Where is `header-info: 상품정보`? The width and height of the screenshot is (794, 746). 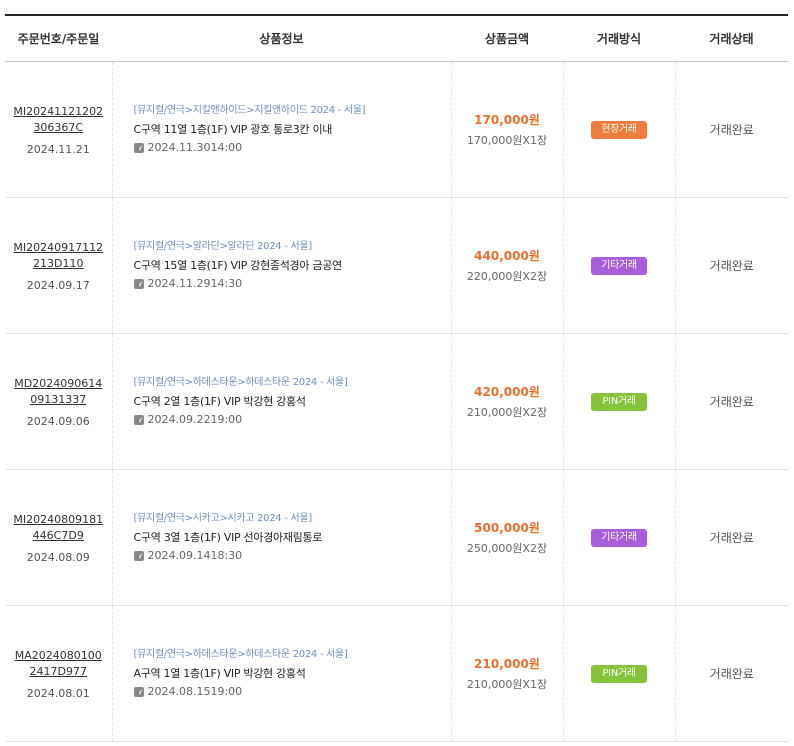 header-info: 상품정보 is located at coordinates (281, 38).